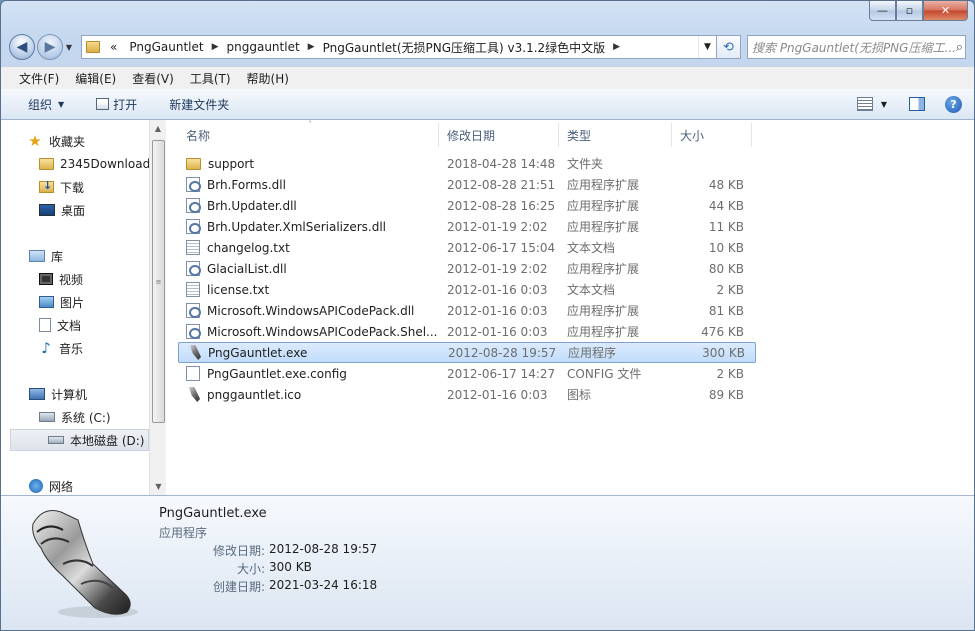 Image resolution: width=975 pixels, height=631 pixels. Describe the element at coordinates (726, 226) in the screenshot. I see `file-size: 11 KB` at that location.